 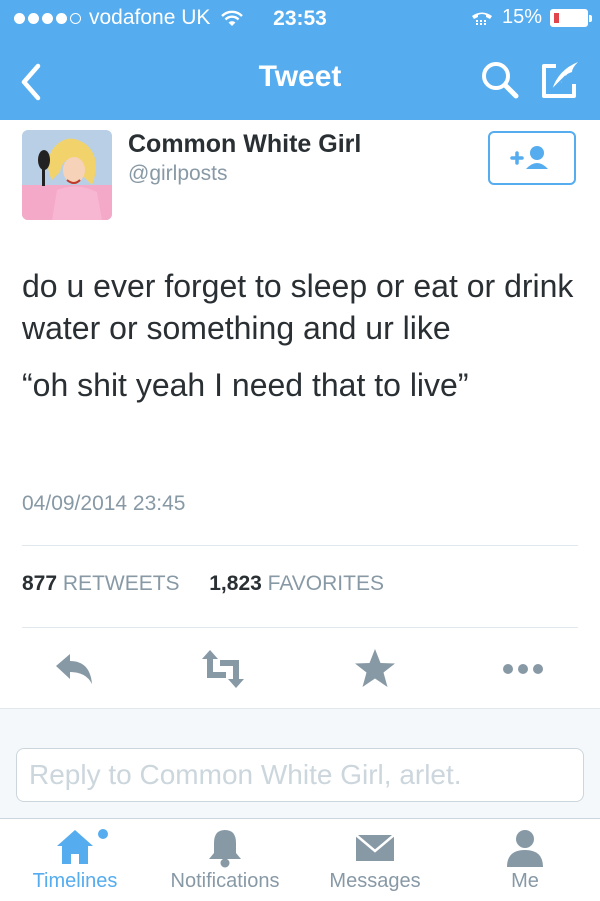 I want to click on avatar, so click(x=67, y=175).